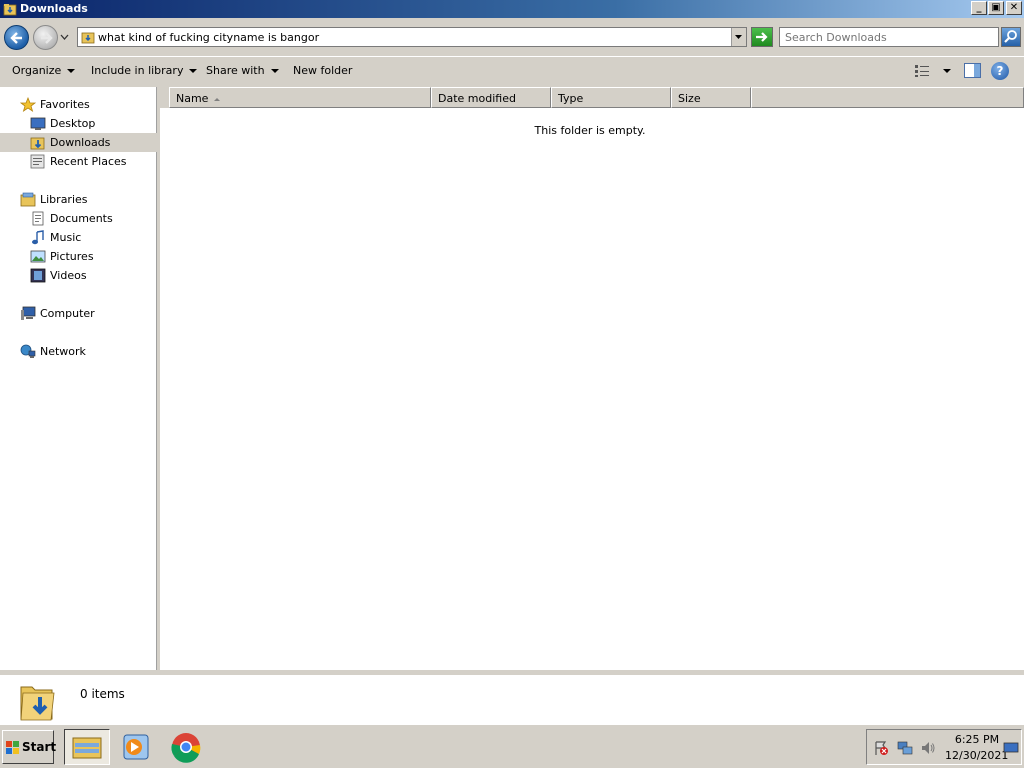  Describe the element at coordinates (81, 218) in the screenshot. I see `nav-item-label: Documents` at that location.